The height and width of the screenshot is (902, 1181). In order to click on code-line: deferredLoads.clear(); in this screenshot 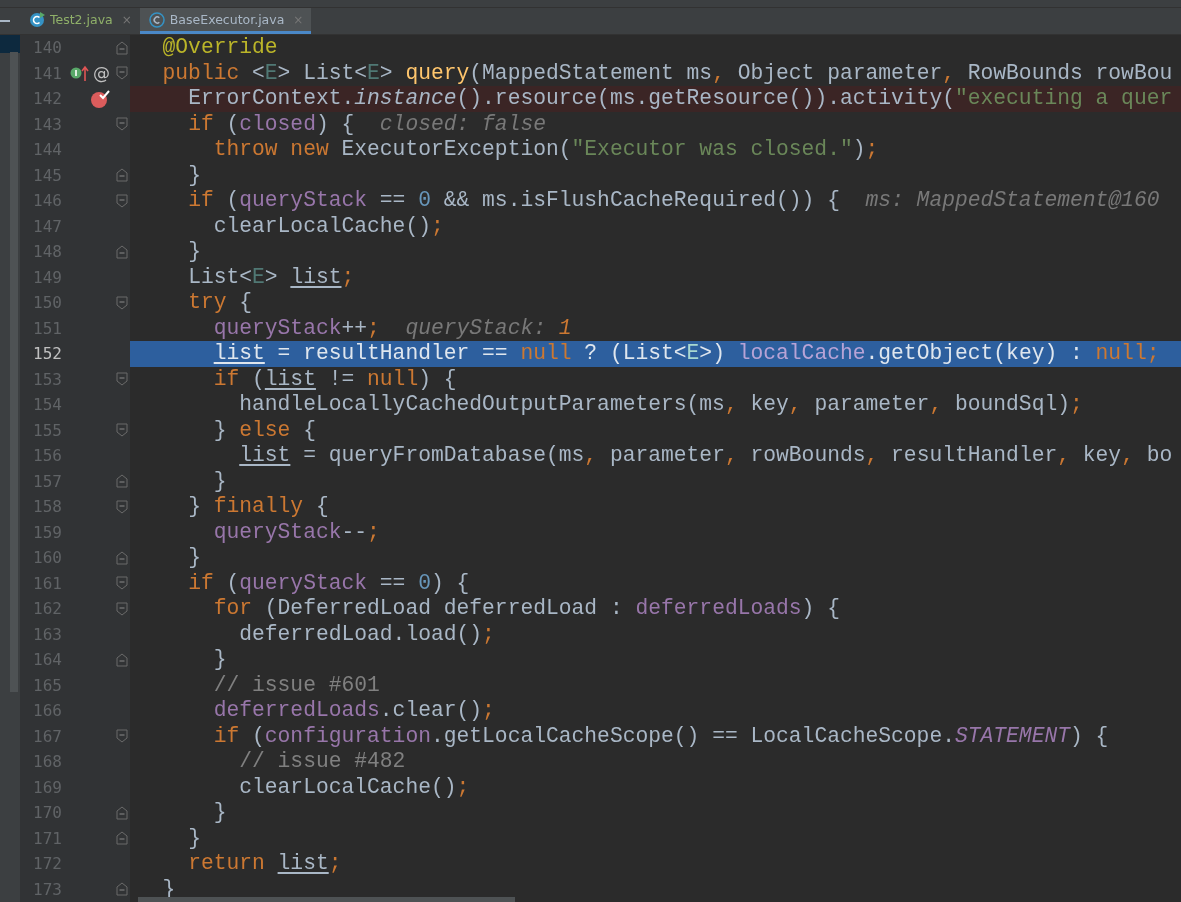, I will do `click(353, 711)`.